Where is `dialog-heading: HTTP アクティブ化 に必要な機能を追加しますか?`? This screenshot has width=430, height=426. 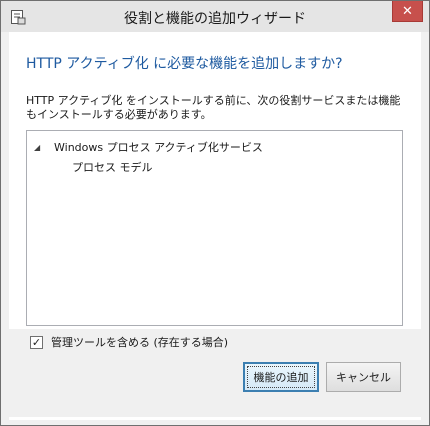 dialog-heading: HTTP アクティブ化 に必要な機能を追加しますか? is located at coordinates (184, 64).